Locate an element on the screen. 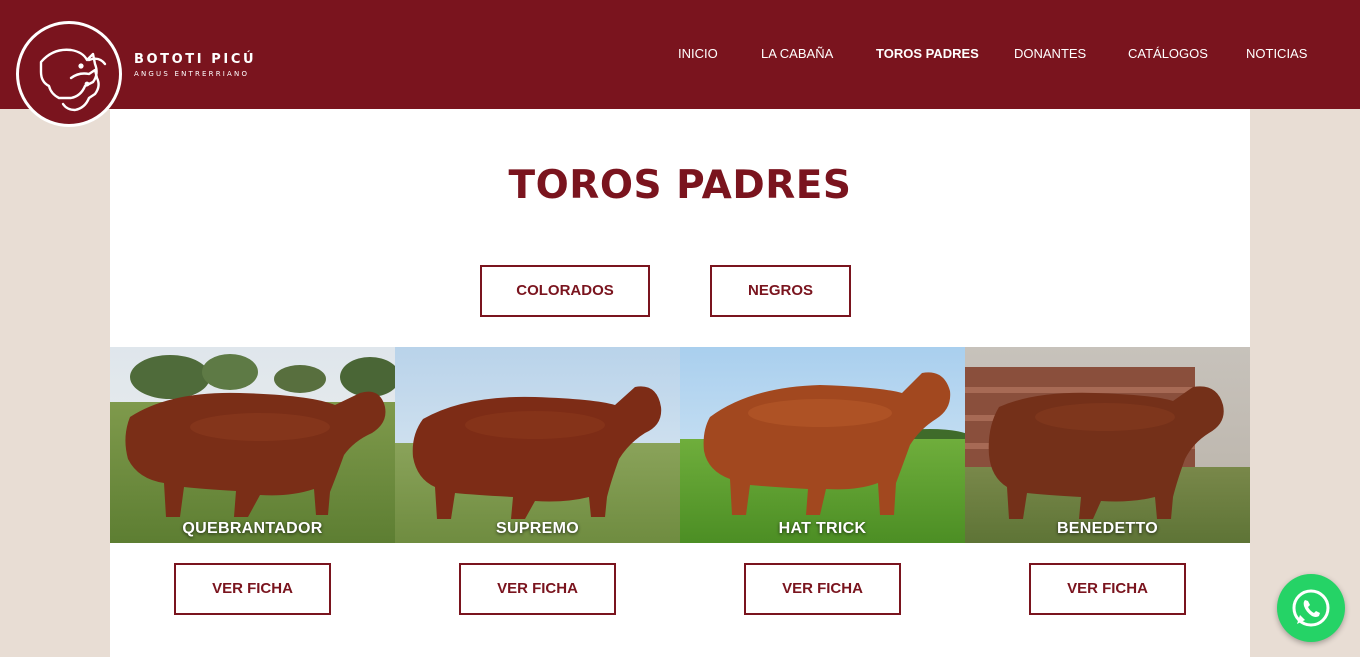  bull-card-supremo: SUPREMO is located at coordinates (537, 445).